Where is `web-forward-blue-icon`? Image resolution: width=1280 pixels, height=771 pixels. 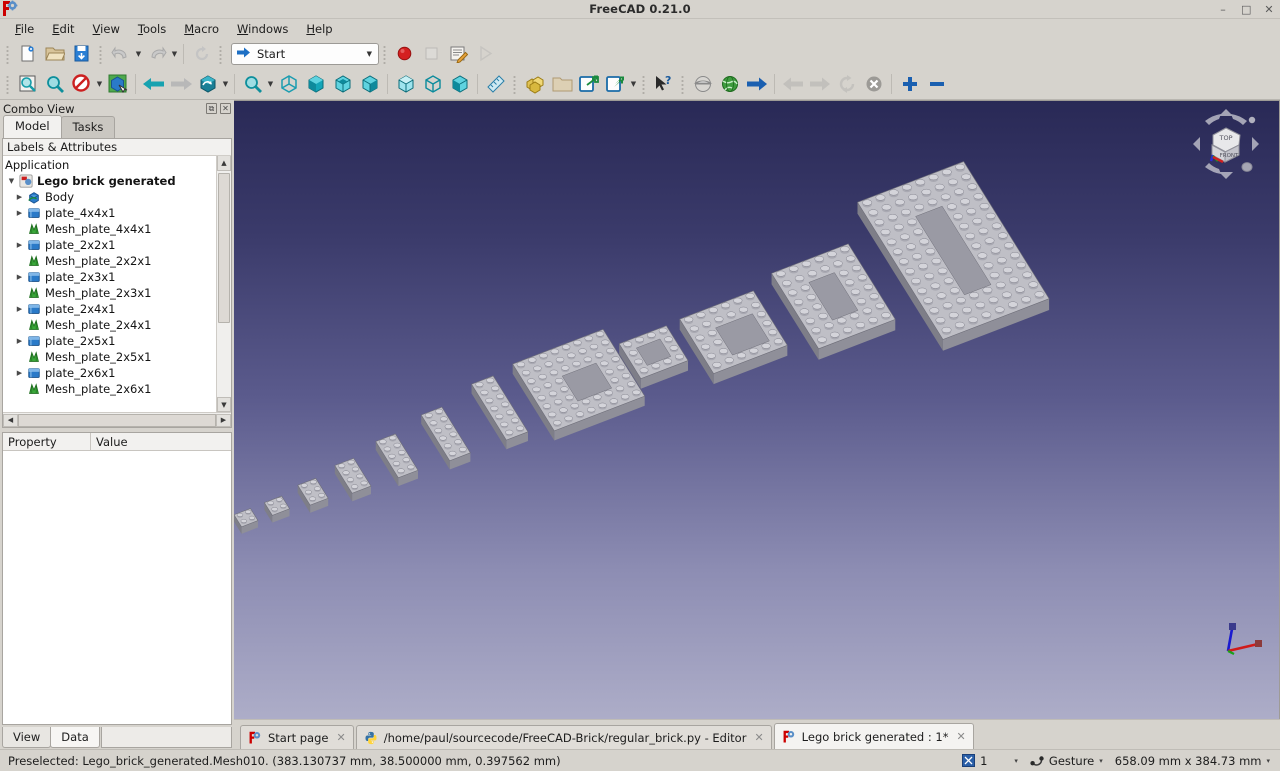 web-forward-blue-icon is located at coordinates (756, 83).